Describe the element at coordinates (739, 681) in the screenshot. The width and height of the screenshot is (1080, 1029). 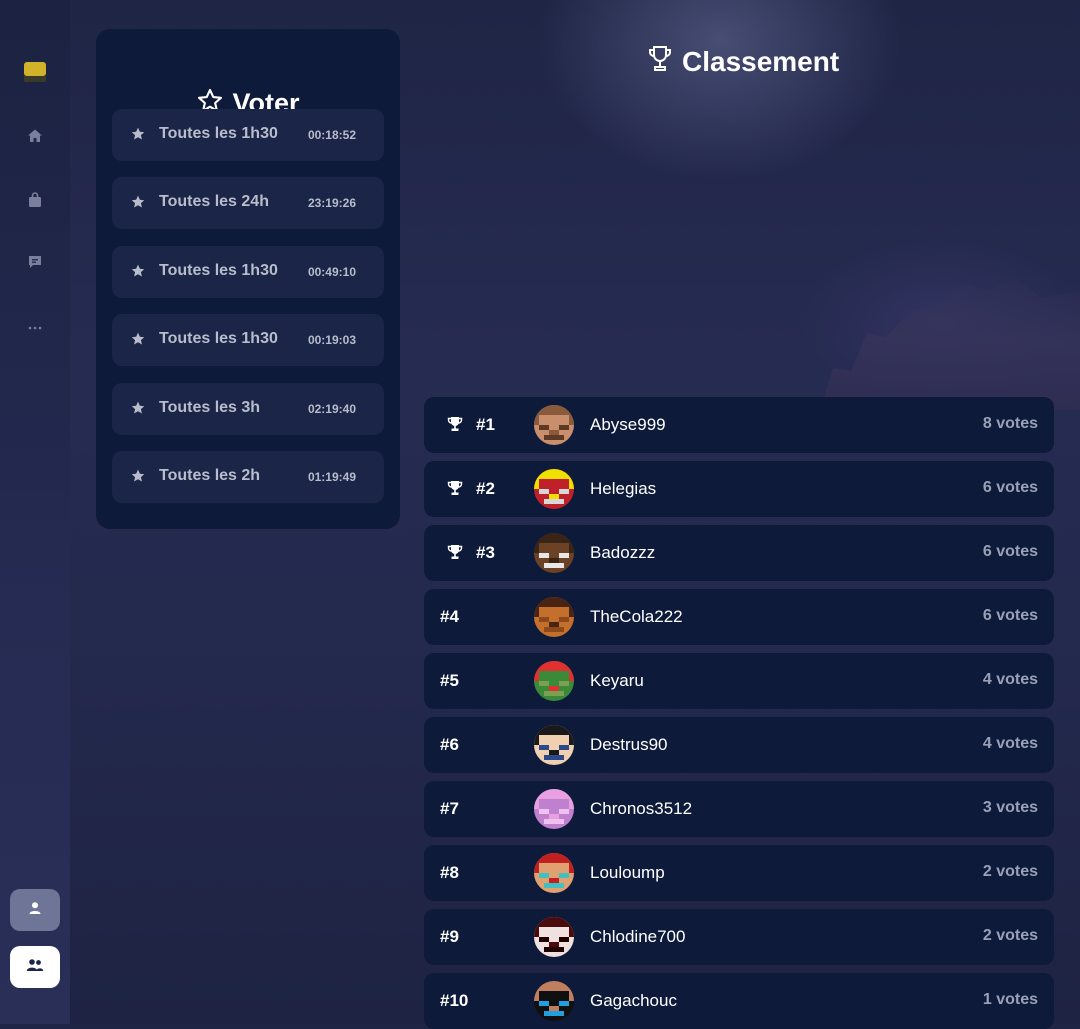
I see `ranking-row: #5 Keyaru 4 votes` at that location.